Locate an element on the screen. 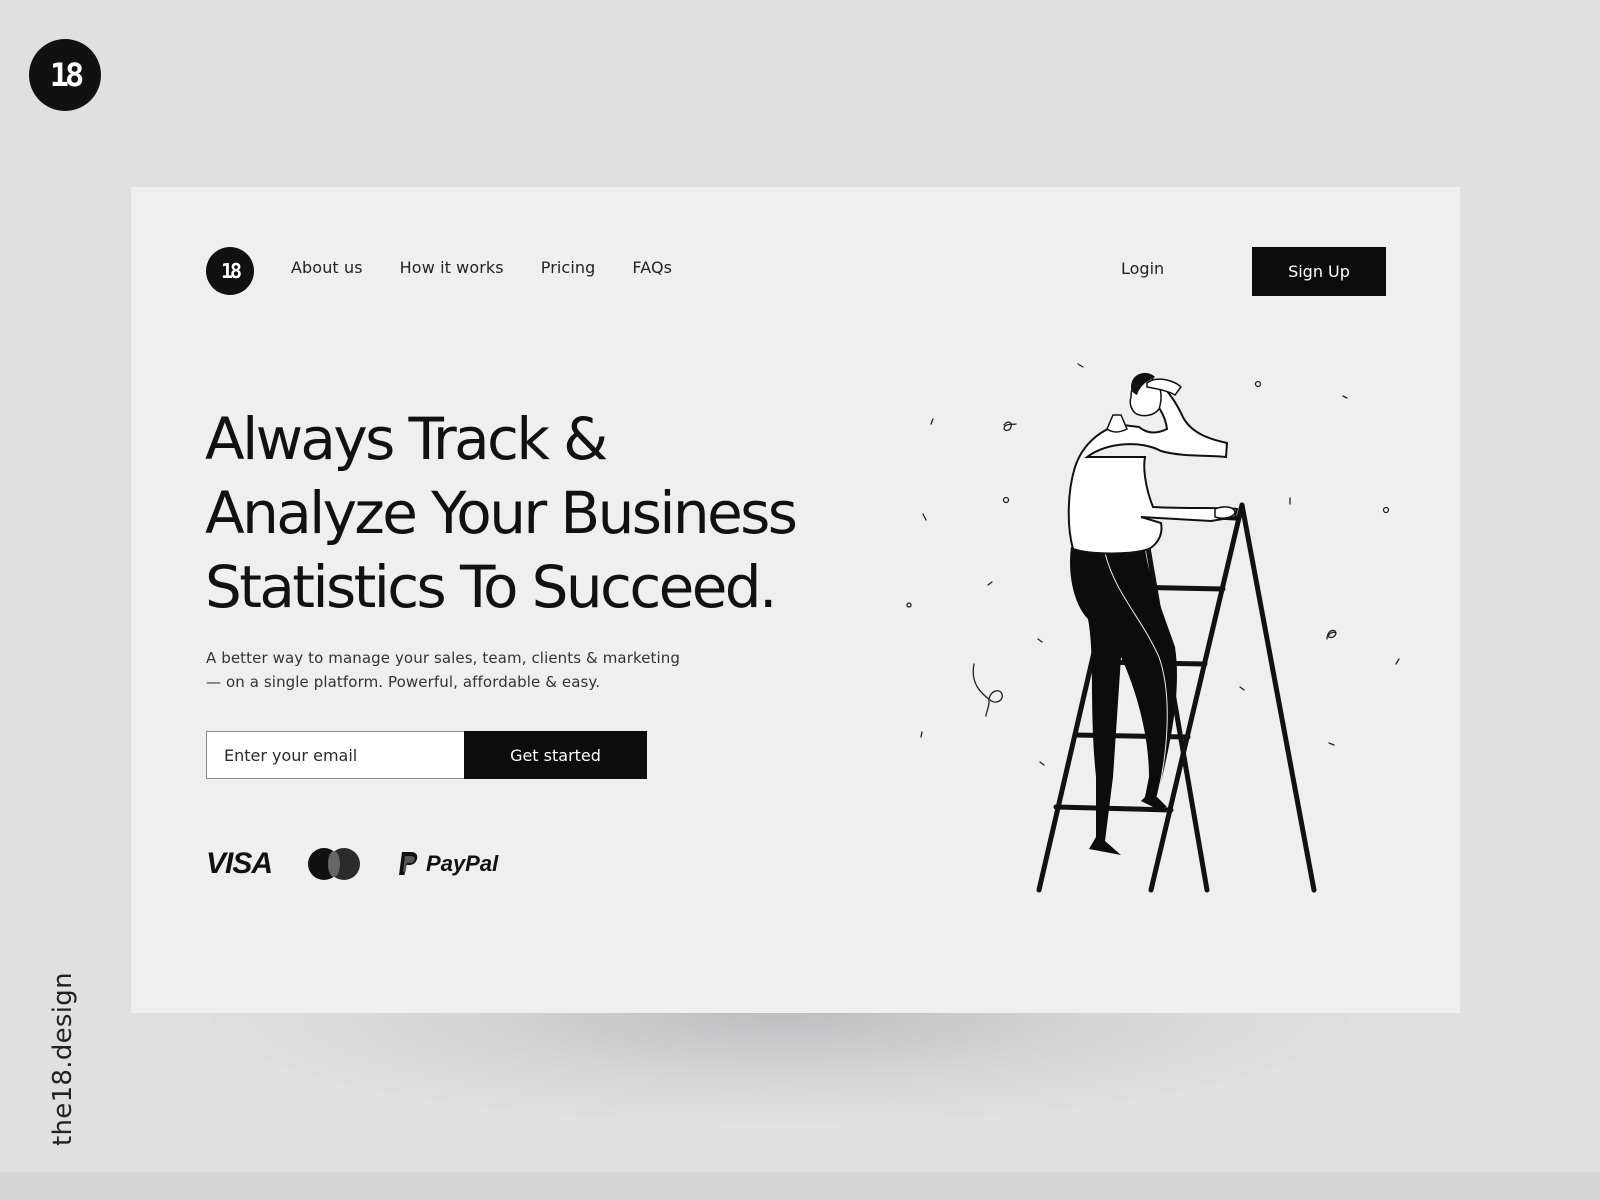  ladder-back-leg is located at coordinates (1278, 697).